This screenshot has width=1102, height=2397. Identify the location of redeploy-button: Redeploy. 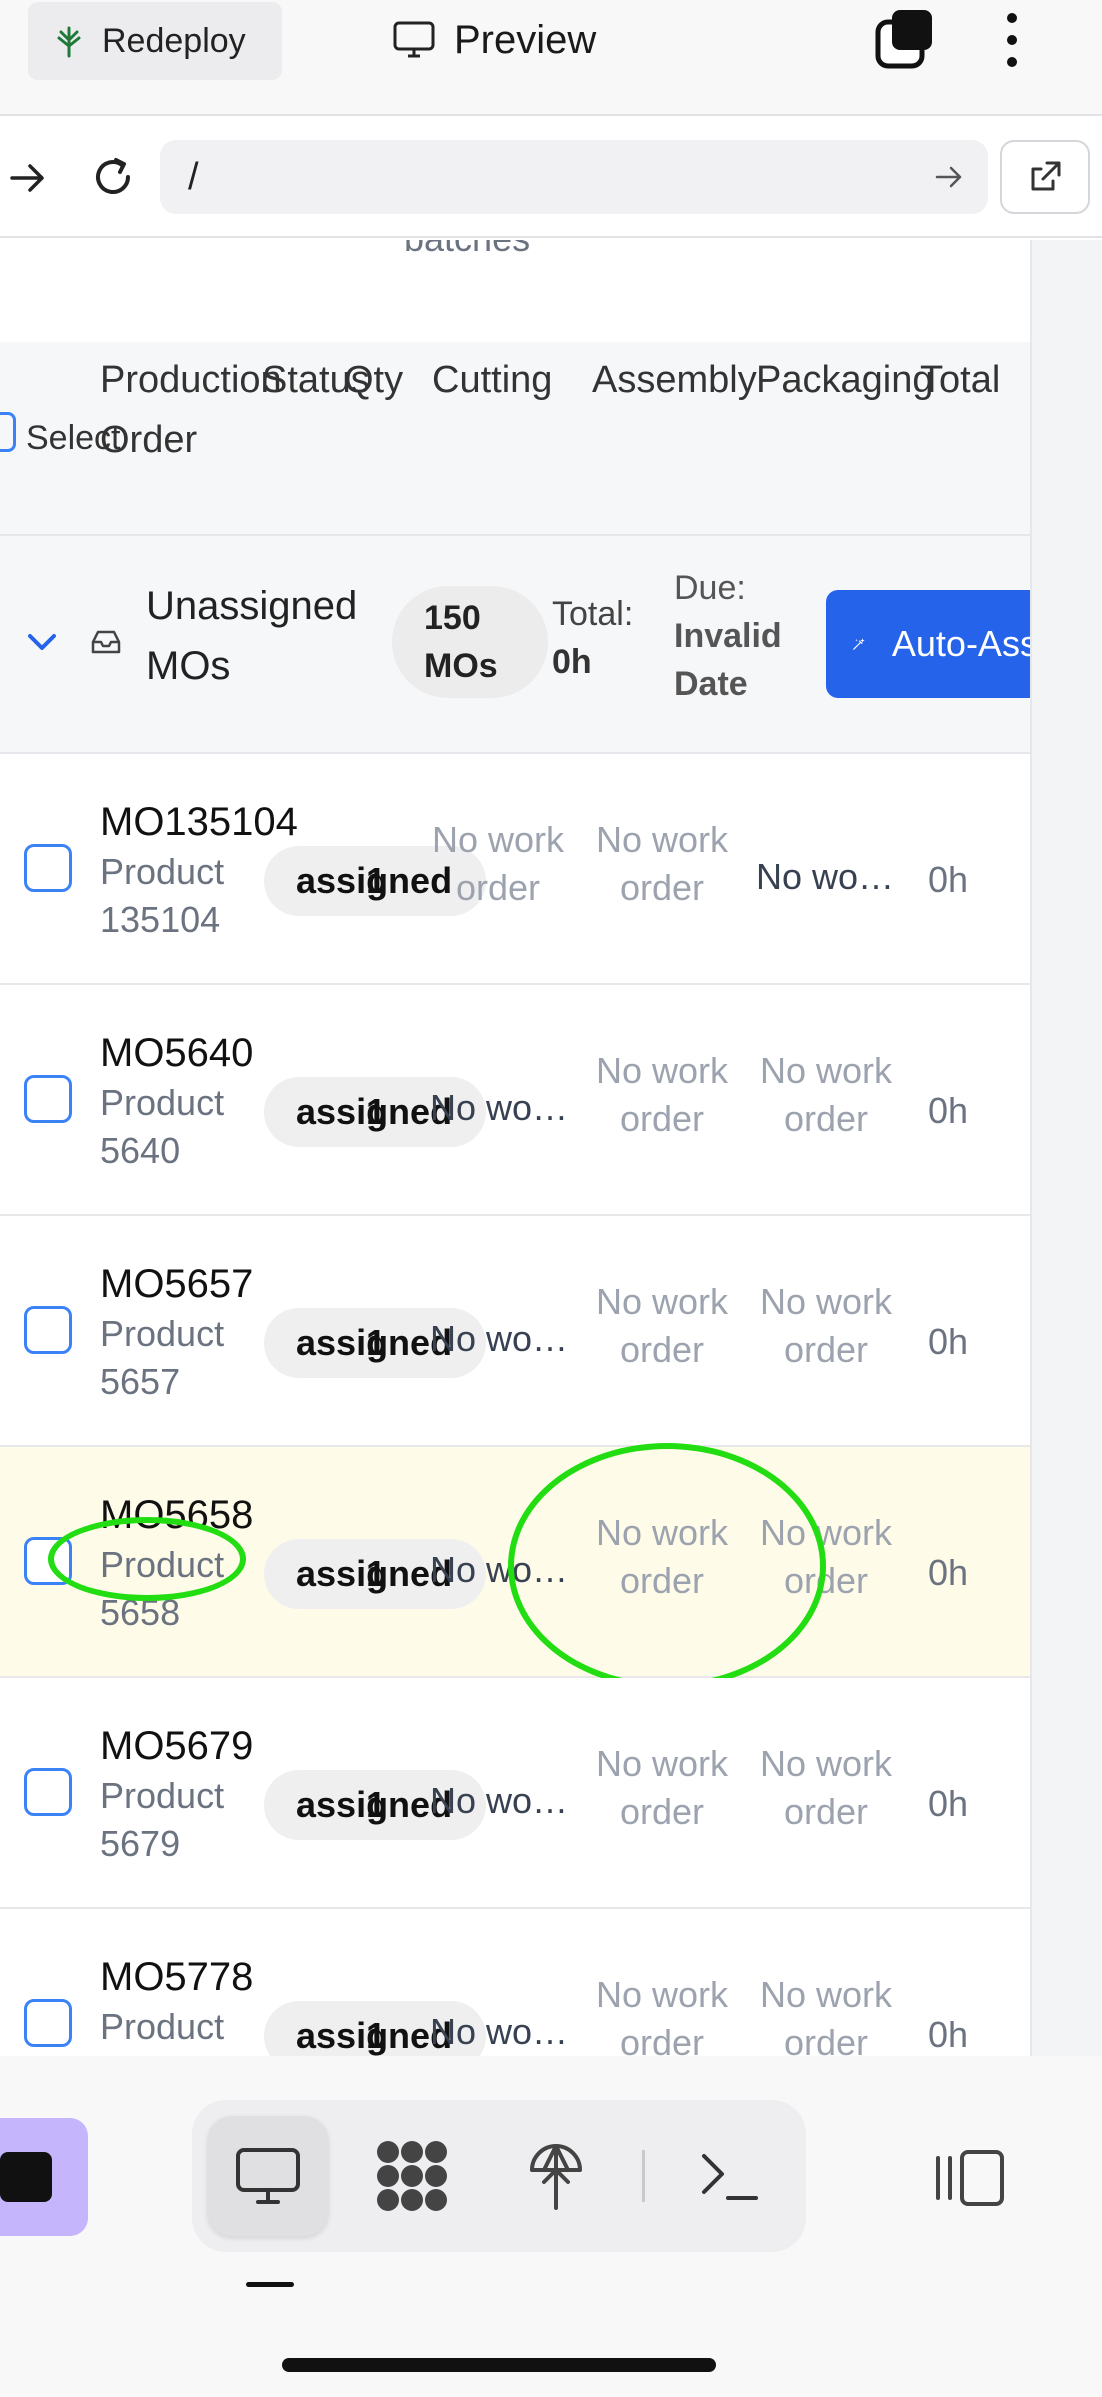
(155, 41).